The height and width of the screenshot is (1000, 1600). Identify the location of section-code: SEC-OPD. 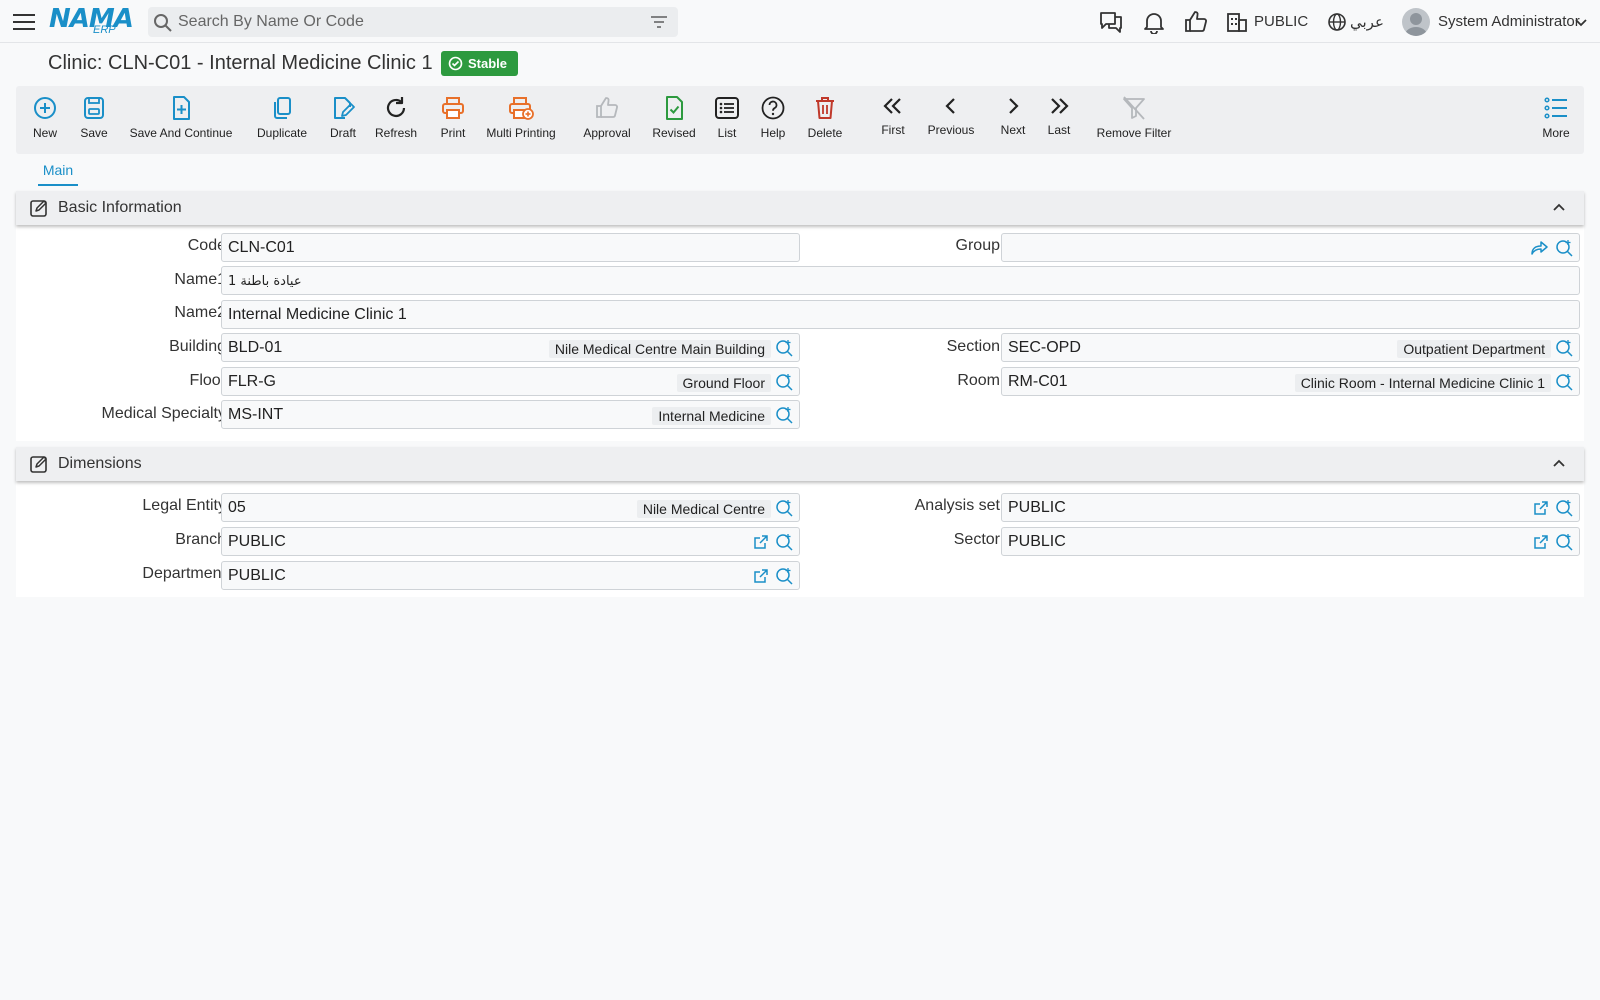
(1044, 347).